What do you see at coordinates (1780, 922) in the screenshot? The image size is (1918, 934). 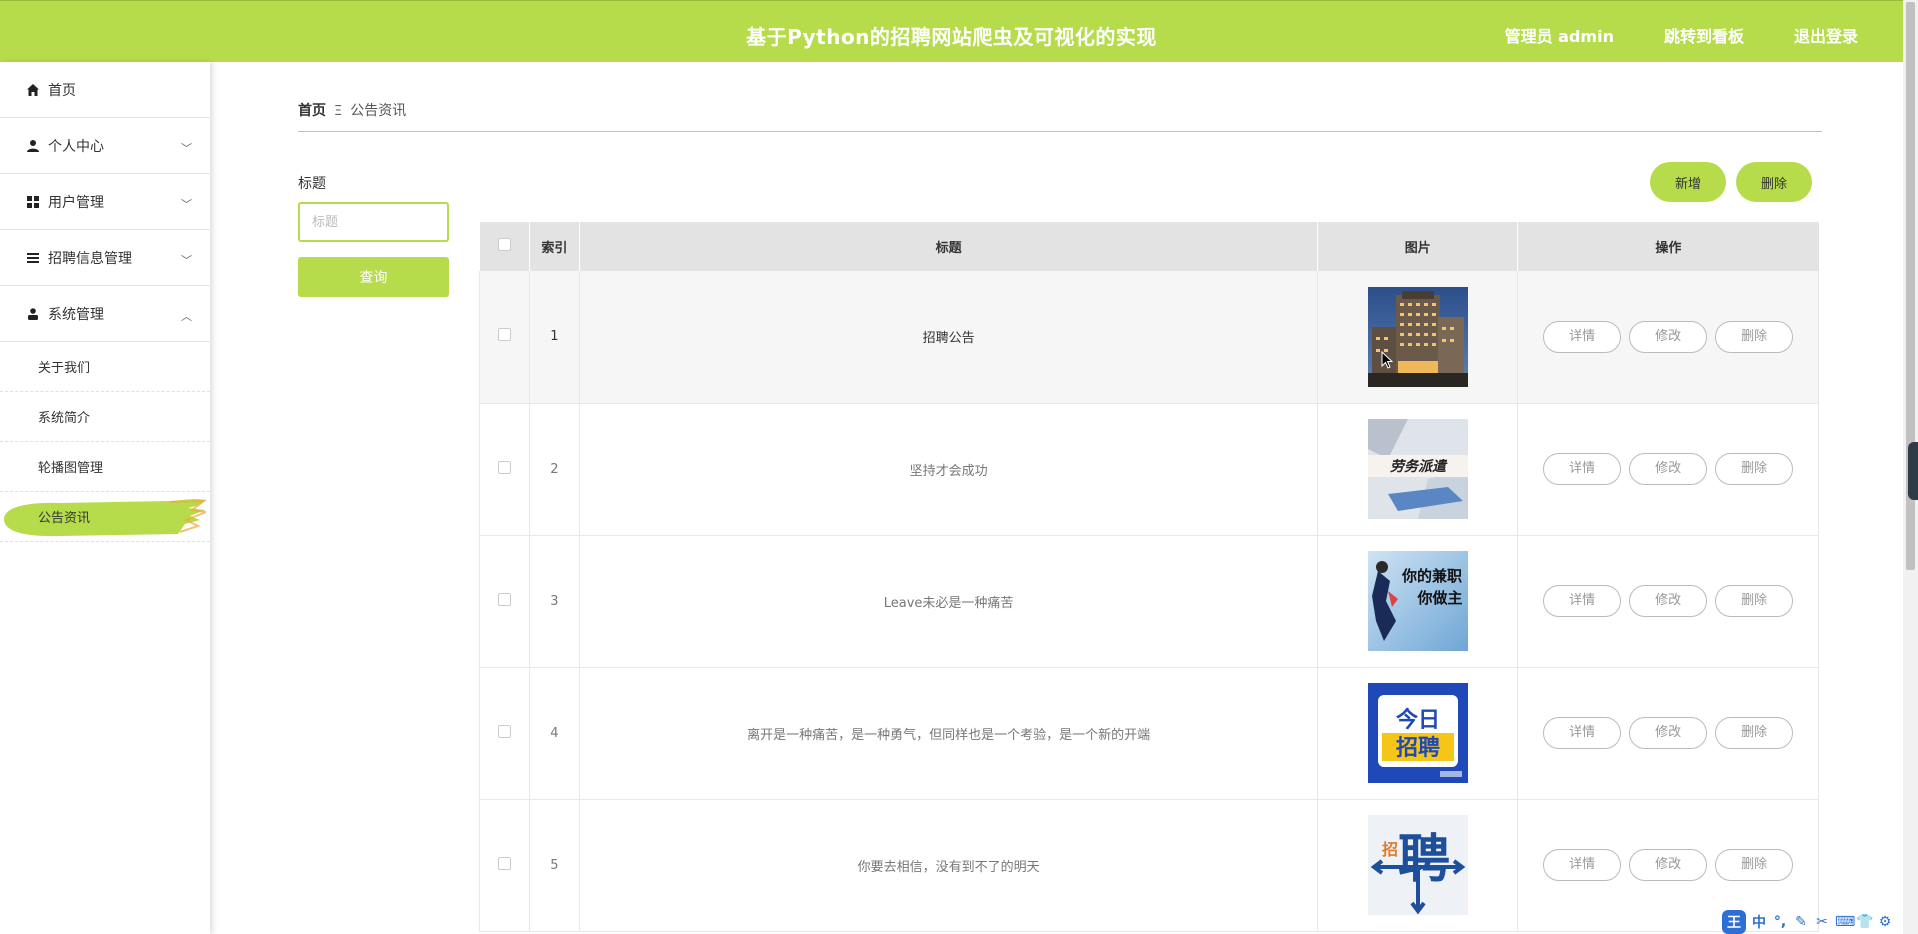 I see `ime-punctuation-icon: °,` at bounding box center [1780, 922].